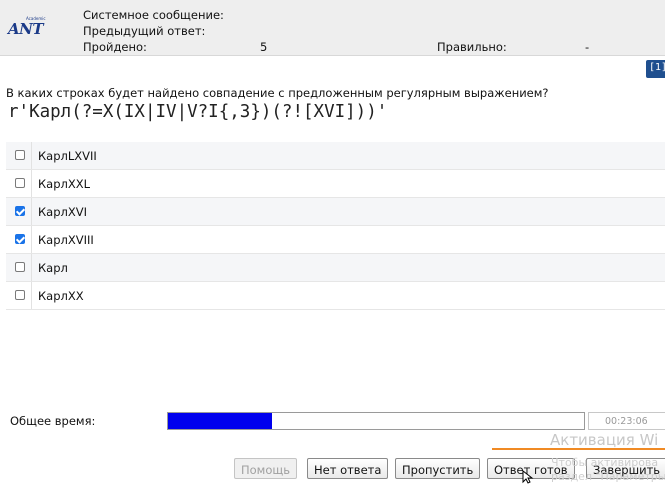  Describe the element at coordinates (61, 296) in the screenshot. I see `option-label: КарлXX` at that location.